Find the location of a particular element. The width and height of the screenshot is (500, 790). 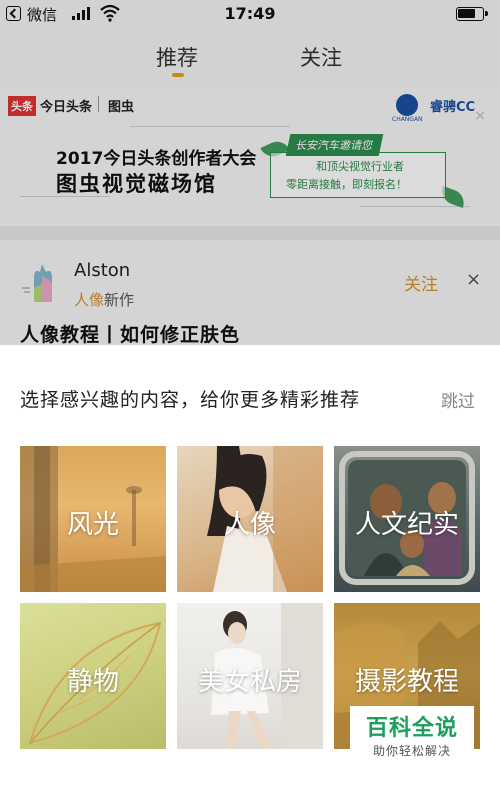

tile-label: 人文纪实 is located at coordinates (406, 525).